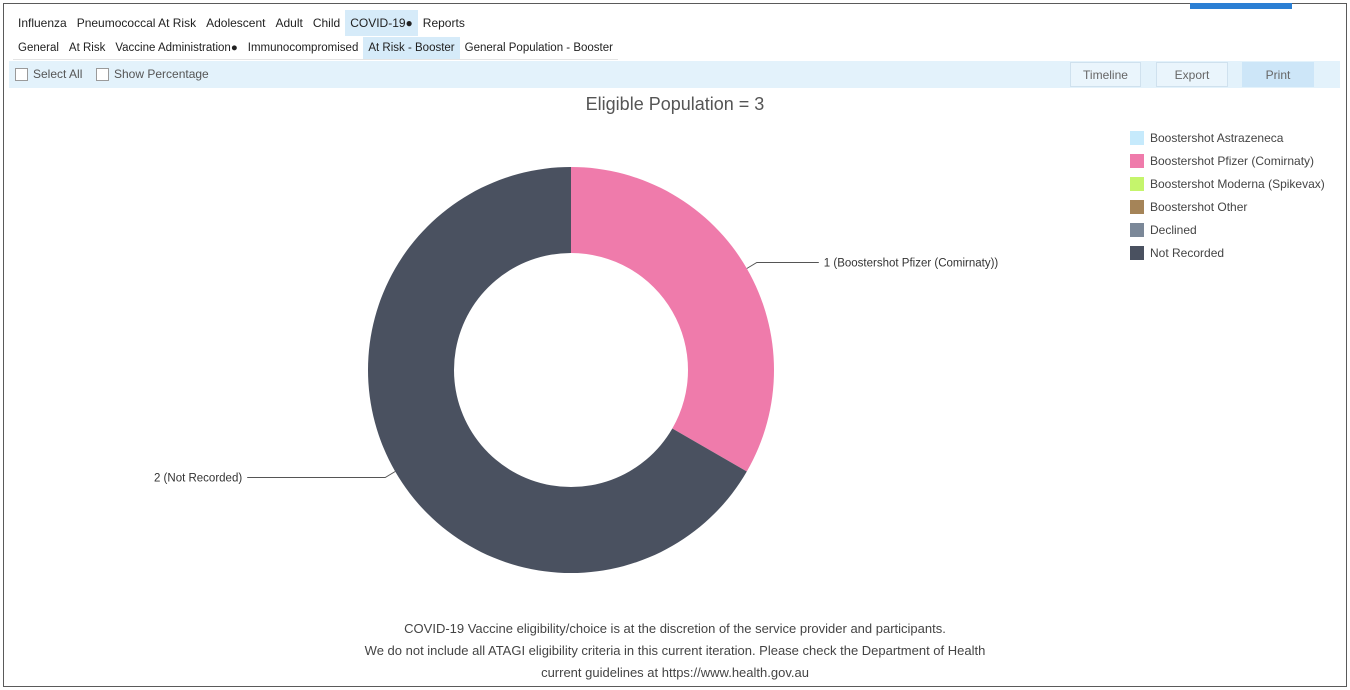  Describe the element at coordinates (1232, 160) in the screenshot. I see `legend-label: Boostershot Pfizer (Comirnaty)` at that location.